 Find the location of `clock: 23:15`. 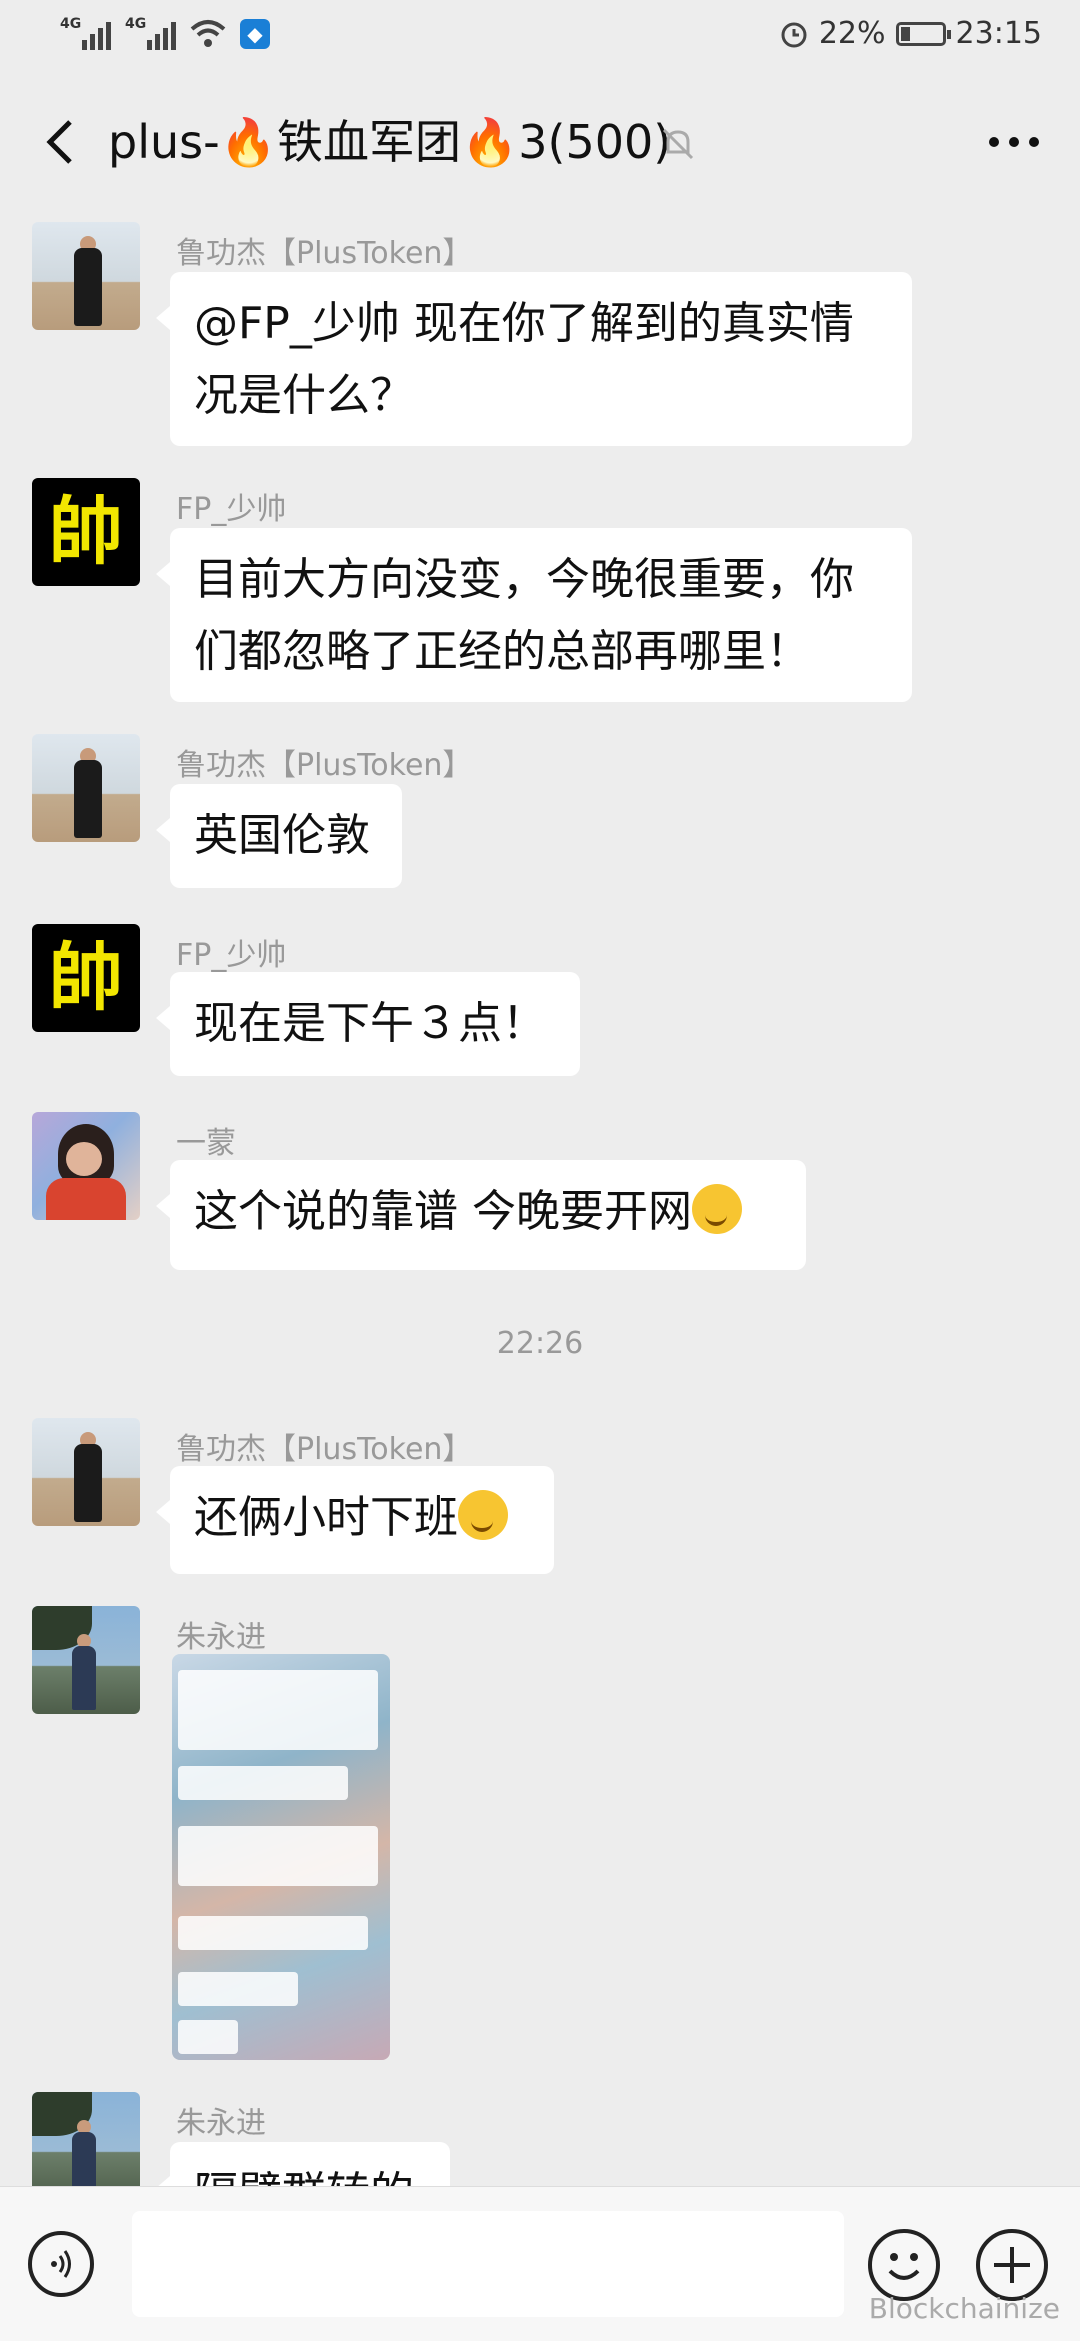

clock: 23:15 is located at coordinates (998, 33).